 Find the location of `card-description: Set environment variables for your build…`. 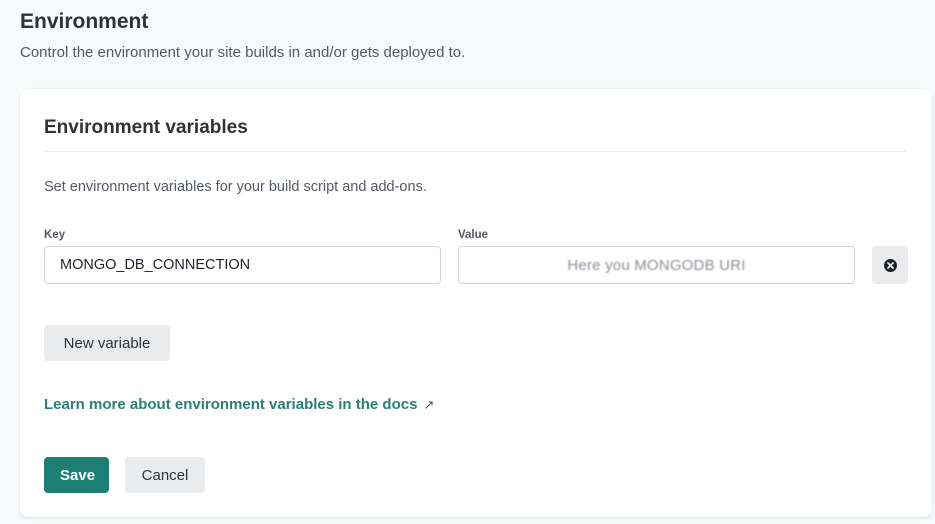

card-description: Set environment variables for your build… is located at coordinates (235, 187).